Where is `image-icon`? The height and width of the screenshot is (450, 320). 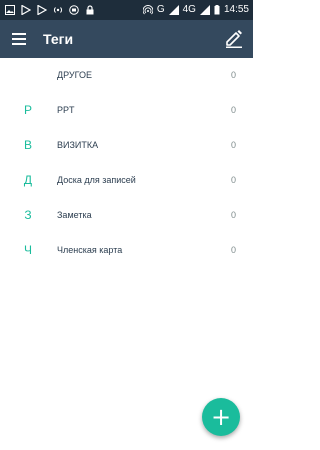
image-icon is located at coordinates (10, 10).